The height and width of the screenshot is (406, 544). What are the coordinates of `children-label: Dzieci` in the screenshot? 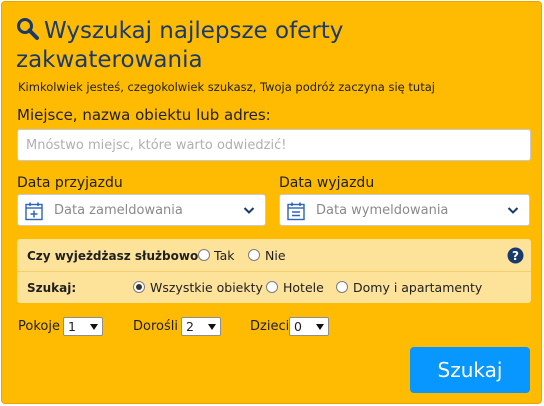 It's located at (270, 326).